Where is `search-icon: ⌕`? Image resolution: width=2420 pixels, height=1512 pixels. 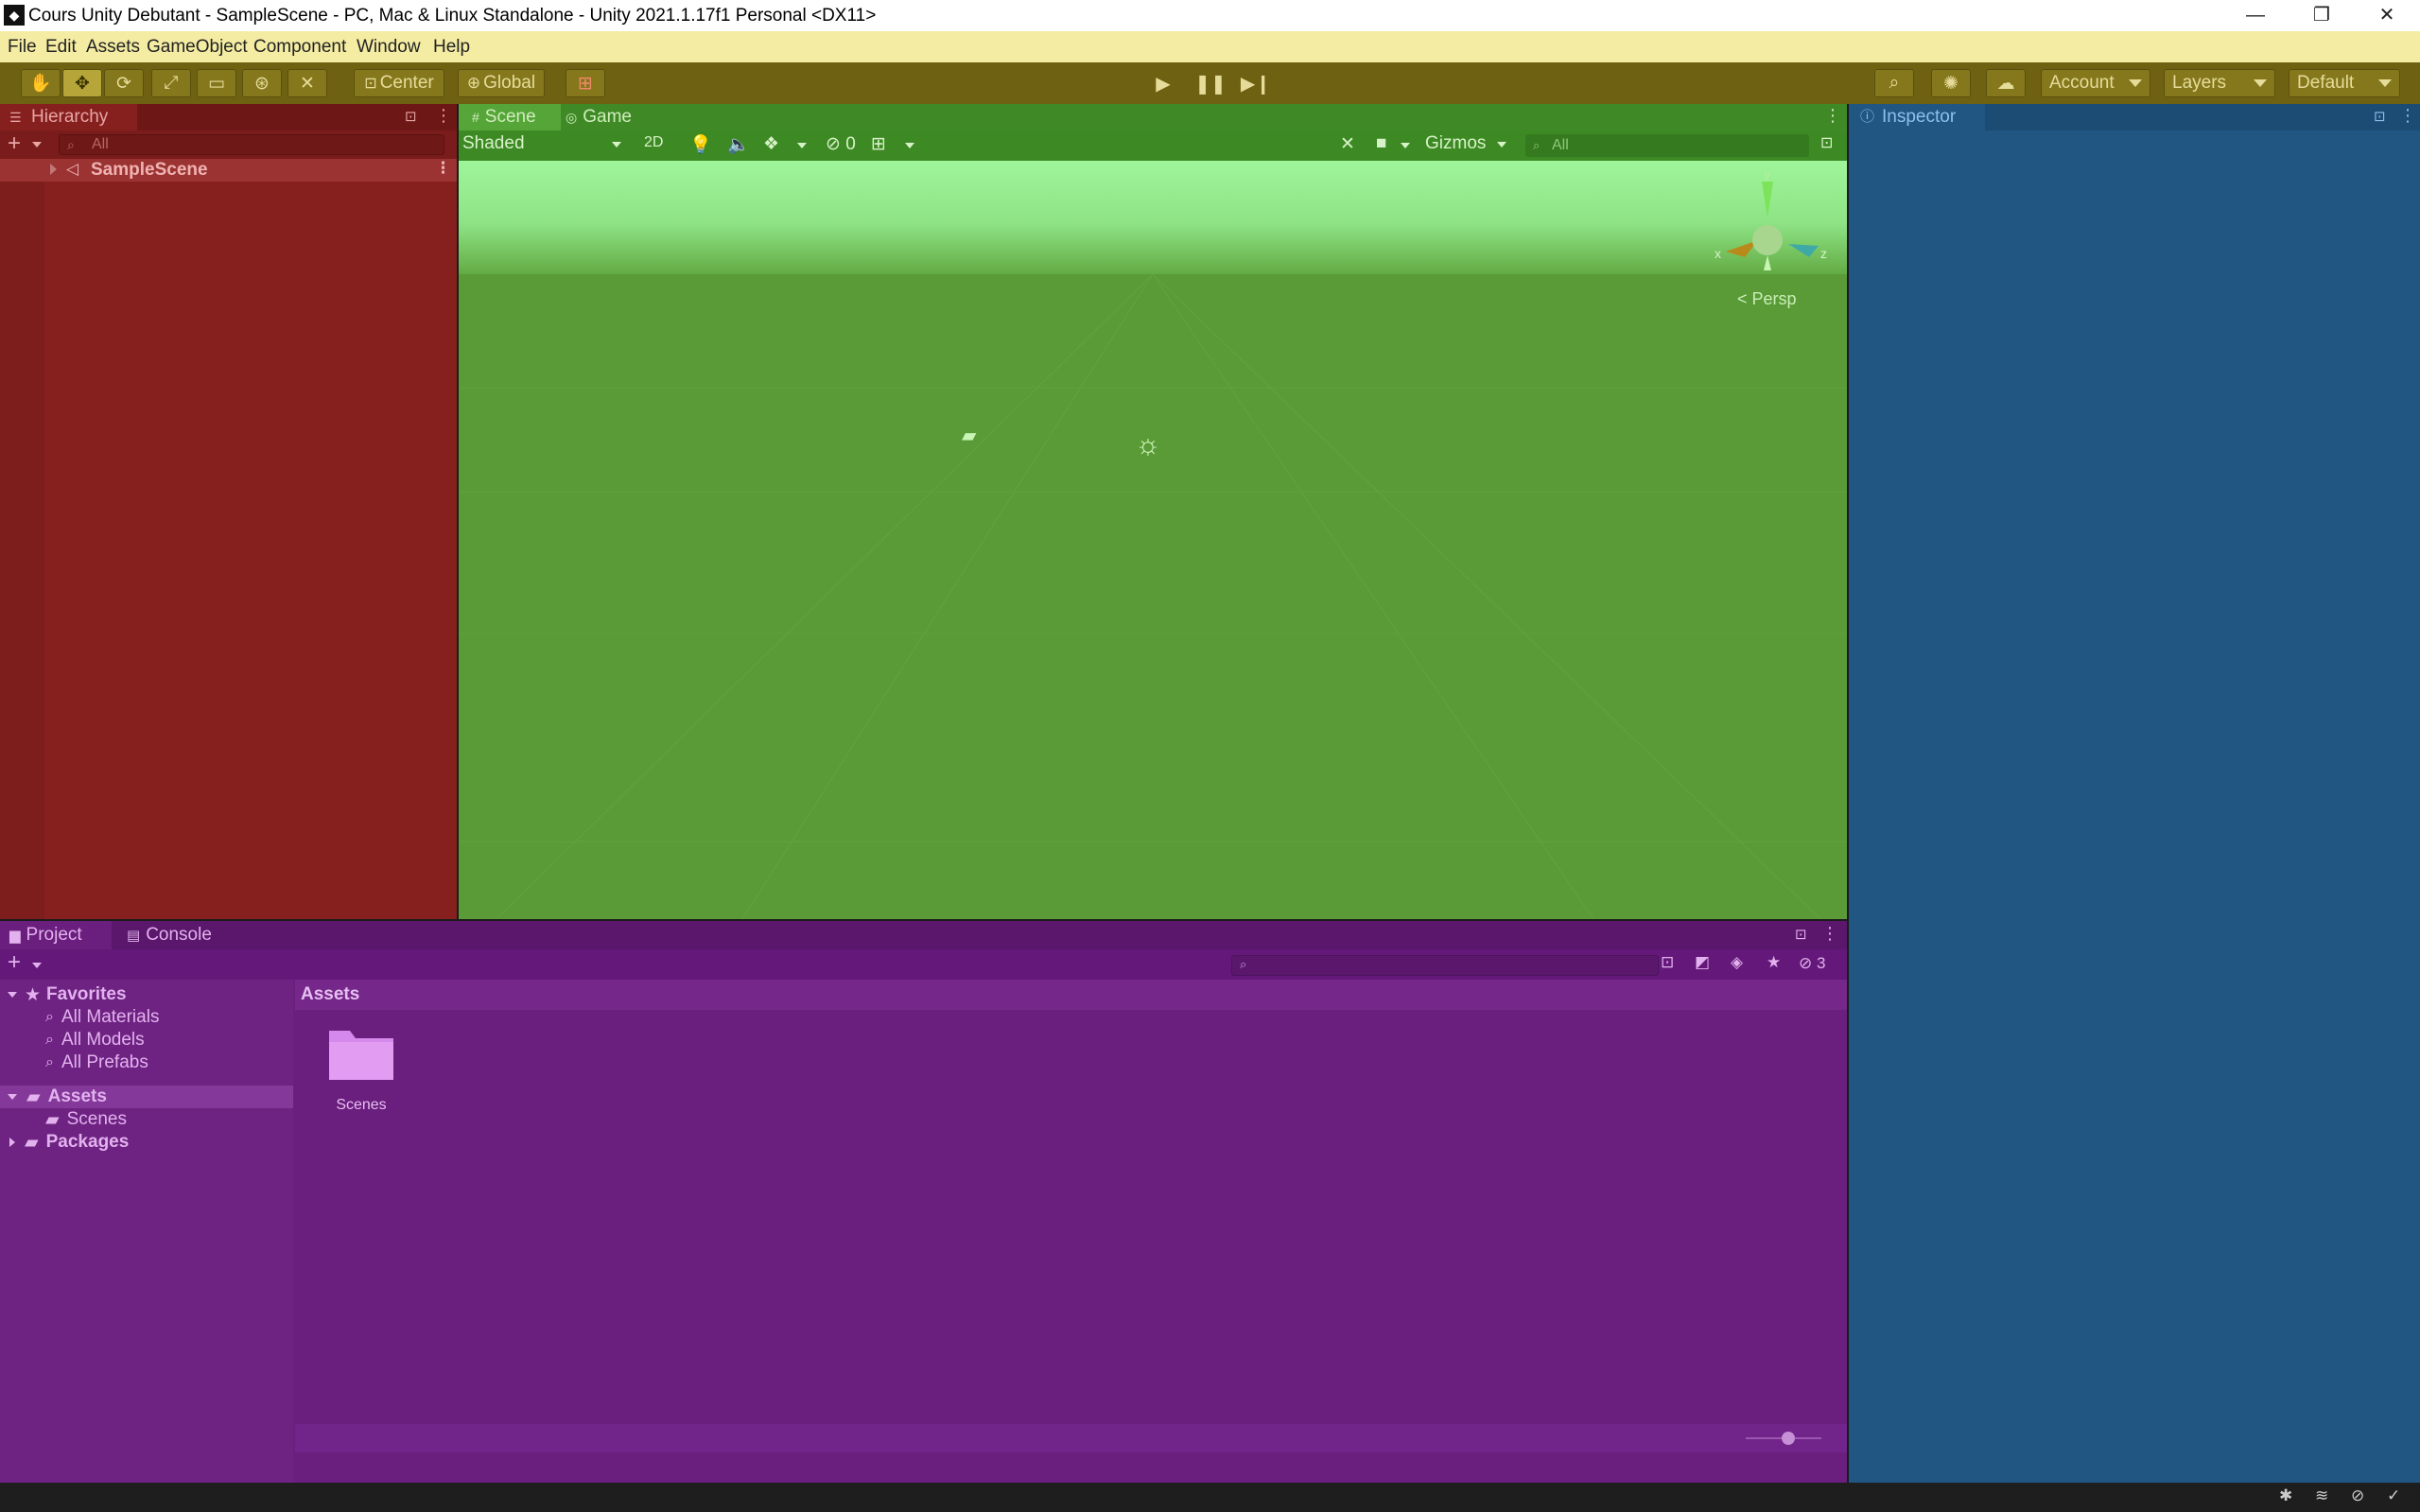
search-icon: ⌕ is located at coordinates (1894, 83).